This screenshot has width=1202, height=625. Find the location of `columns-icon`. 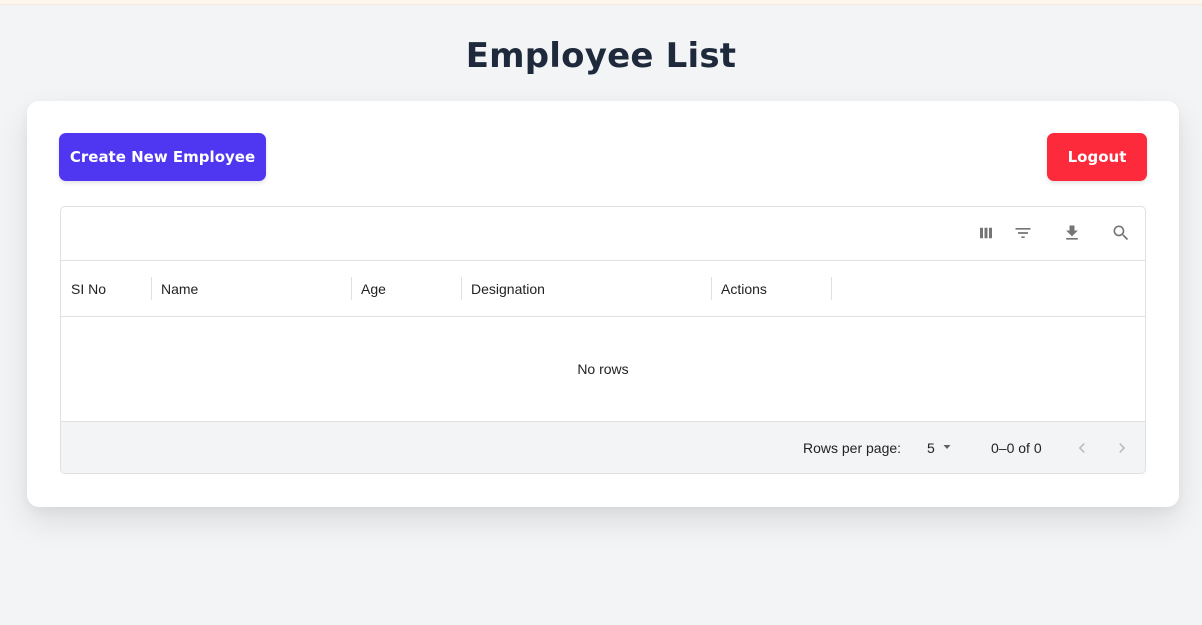

columns-icon is located at coordinates (986, 233).